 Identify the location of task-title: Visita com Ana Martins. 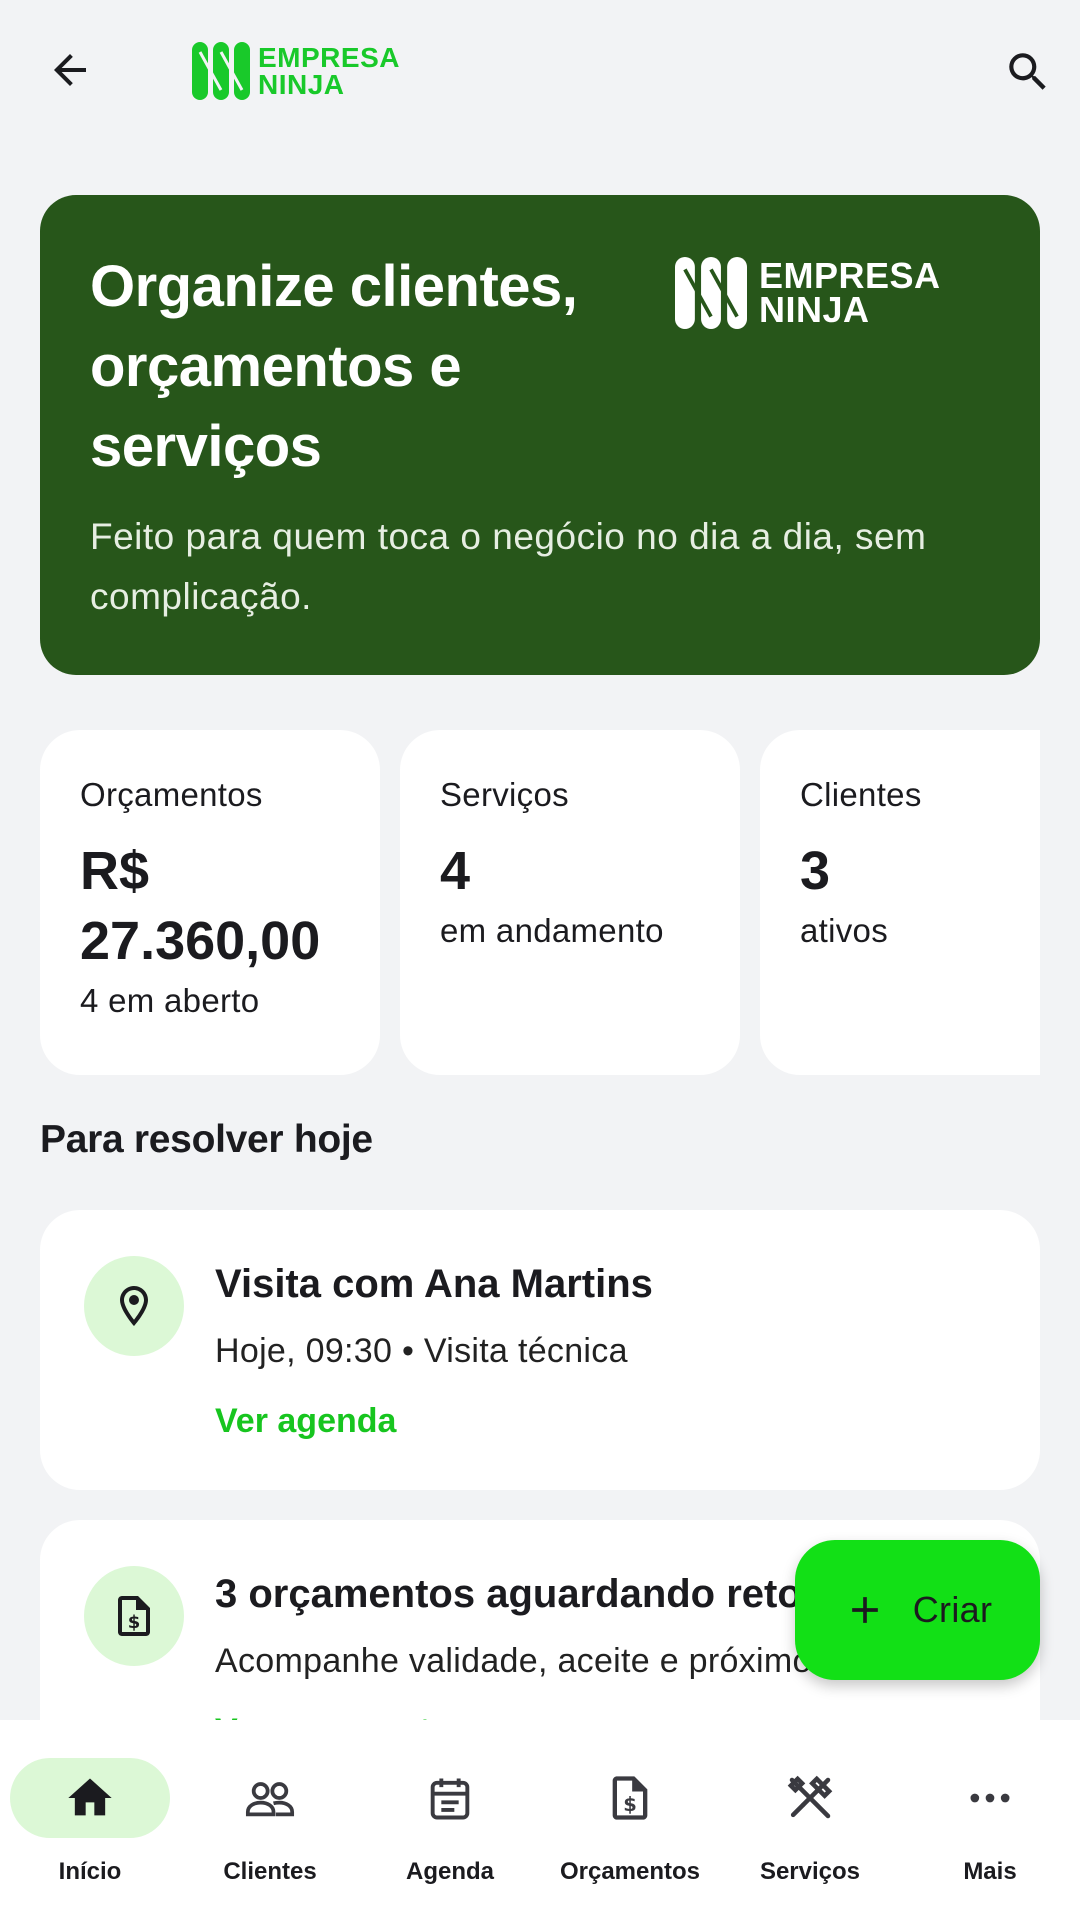
(434, 1284).